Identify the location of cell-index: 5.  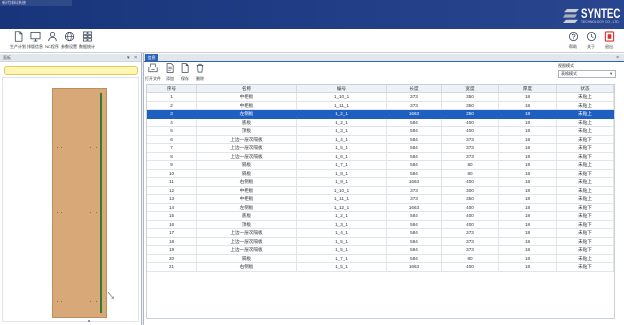
(172, 131).